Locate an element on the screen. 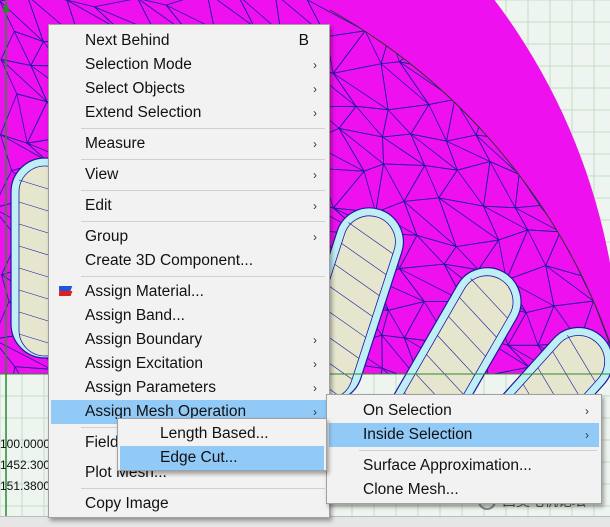  menu-item-copy-image: Copy Image is located at coordinates (189, 504).